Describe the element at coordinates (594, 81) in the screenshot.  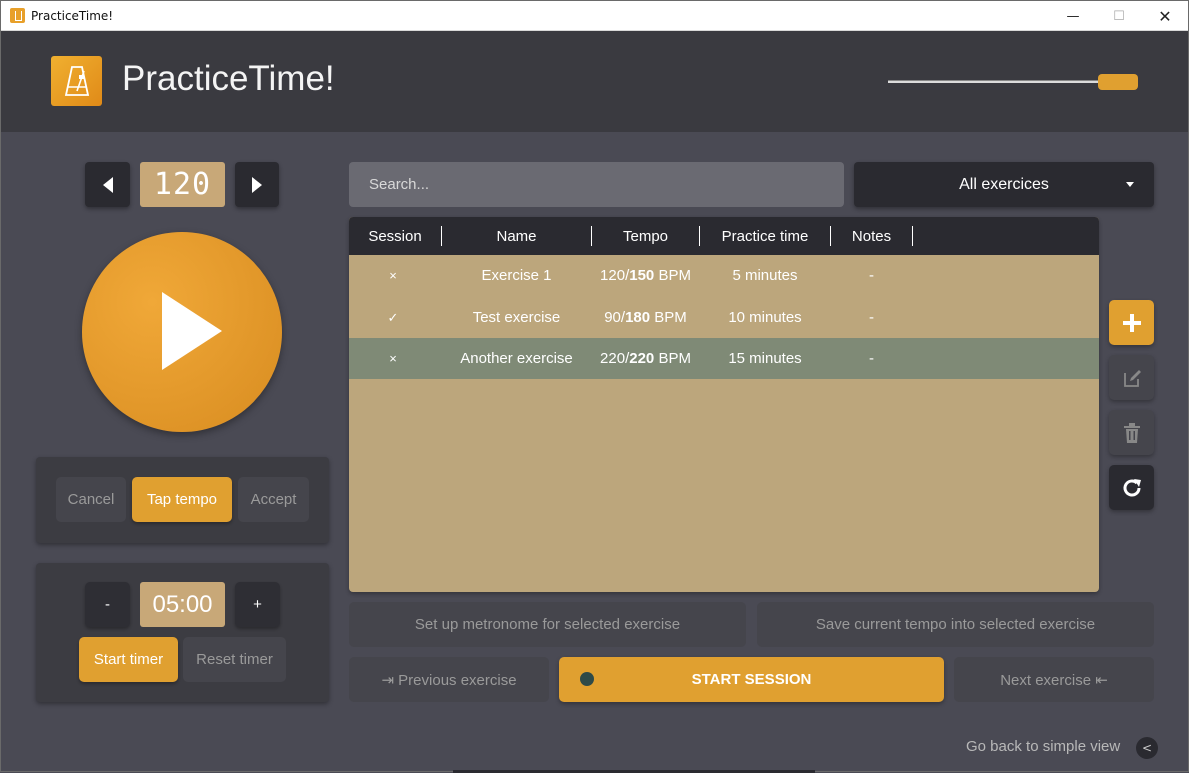
I see `app-header: PracticeTime!` at that location.